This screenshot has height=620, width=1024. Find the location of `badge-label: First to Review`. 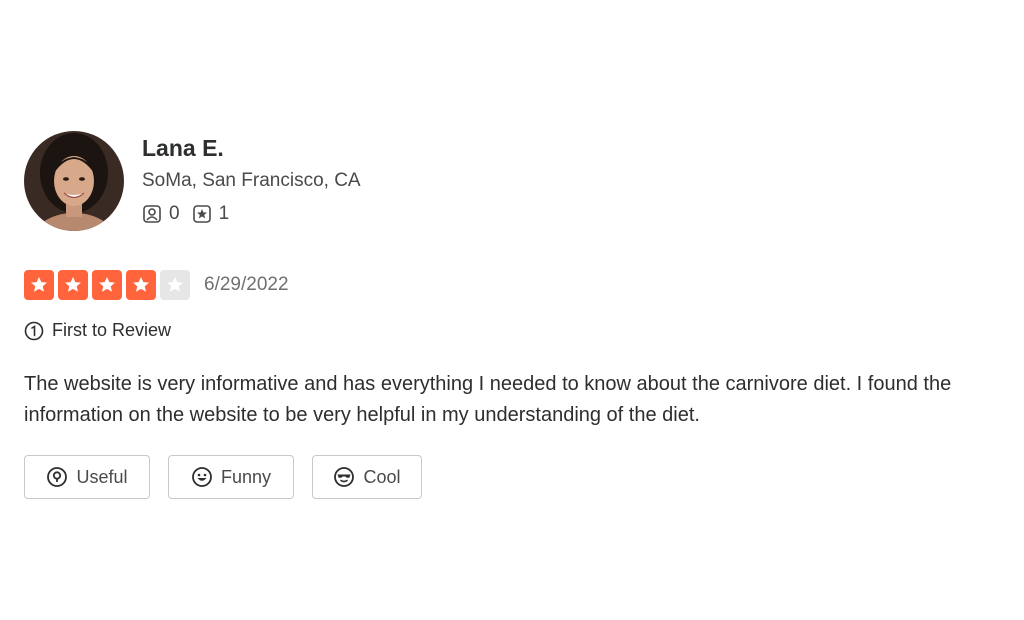

badge-label: First to Review is located at coordinates (112, 330).